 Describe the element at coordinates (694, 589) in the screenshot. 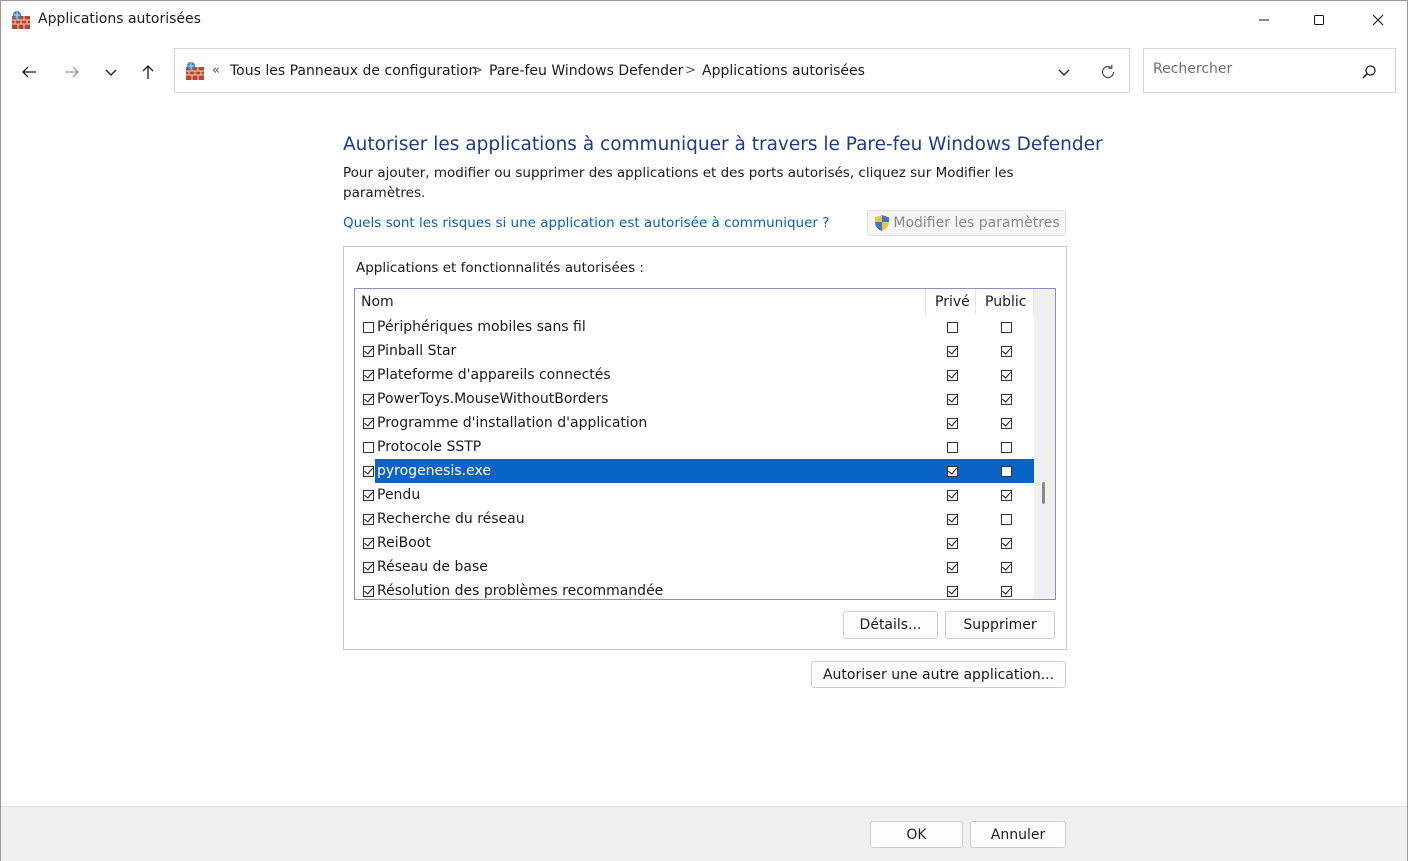

I see `list-row: Résolution des problèmes recommandée` at that location.